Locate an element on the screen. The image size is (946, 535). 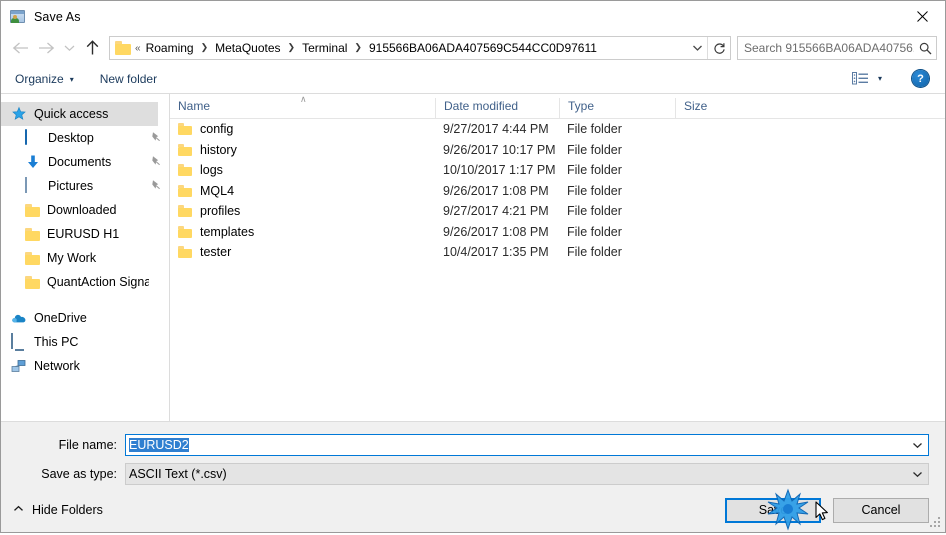
file-name: config is located at coordinates (217, 129).